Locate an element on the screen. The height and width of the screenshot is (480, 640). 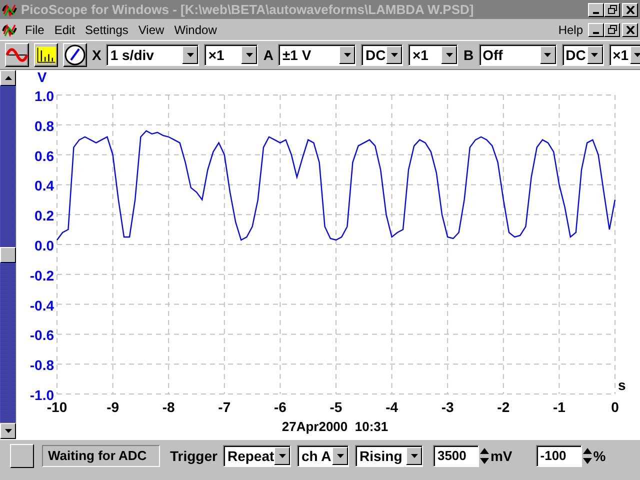
menu-item: View is located at coordinates (151, 29).